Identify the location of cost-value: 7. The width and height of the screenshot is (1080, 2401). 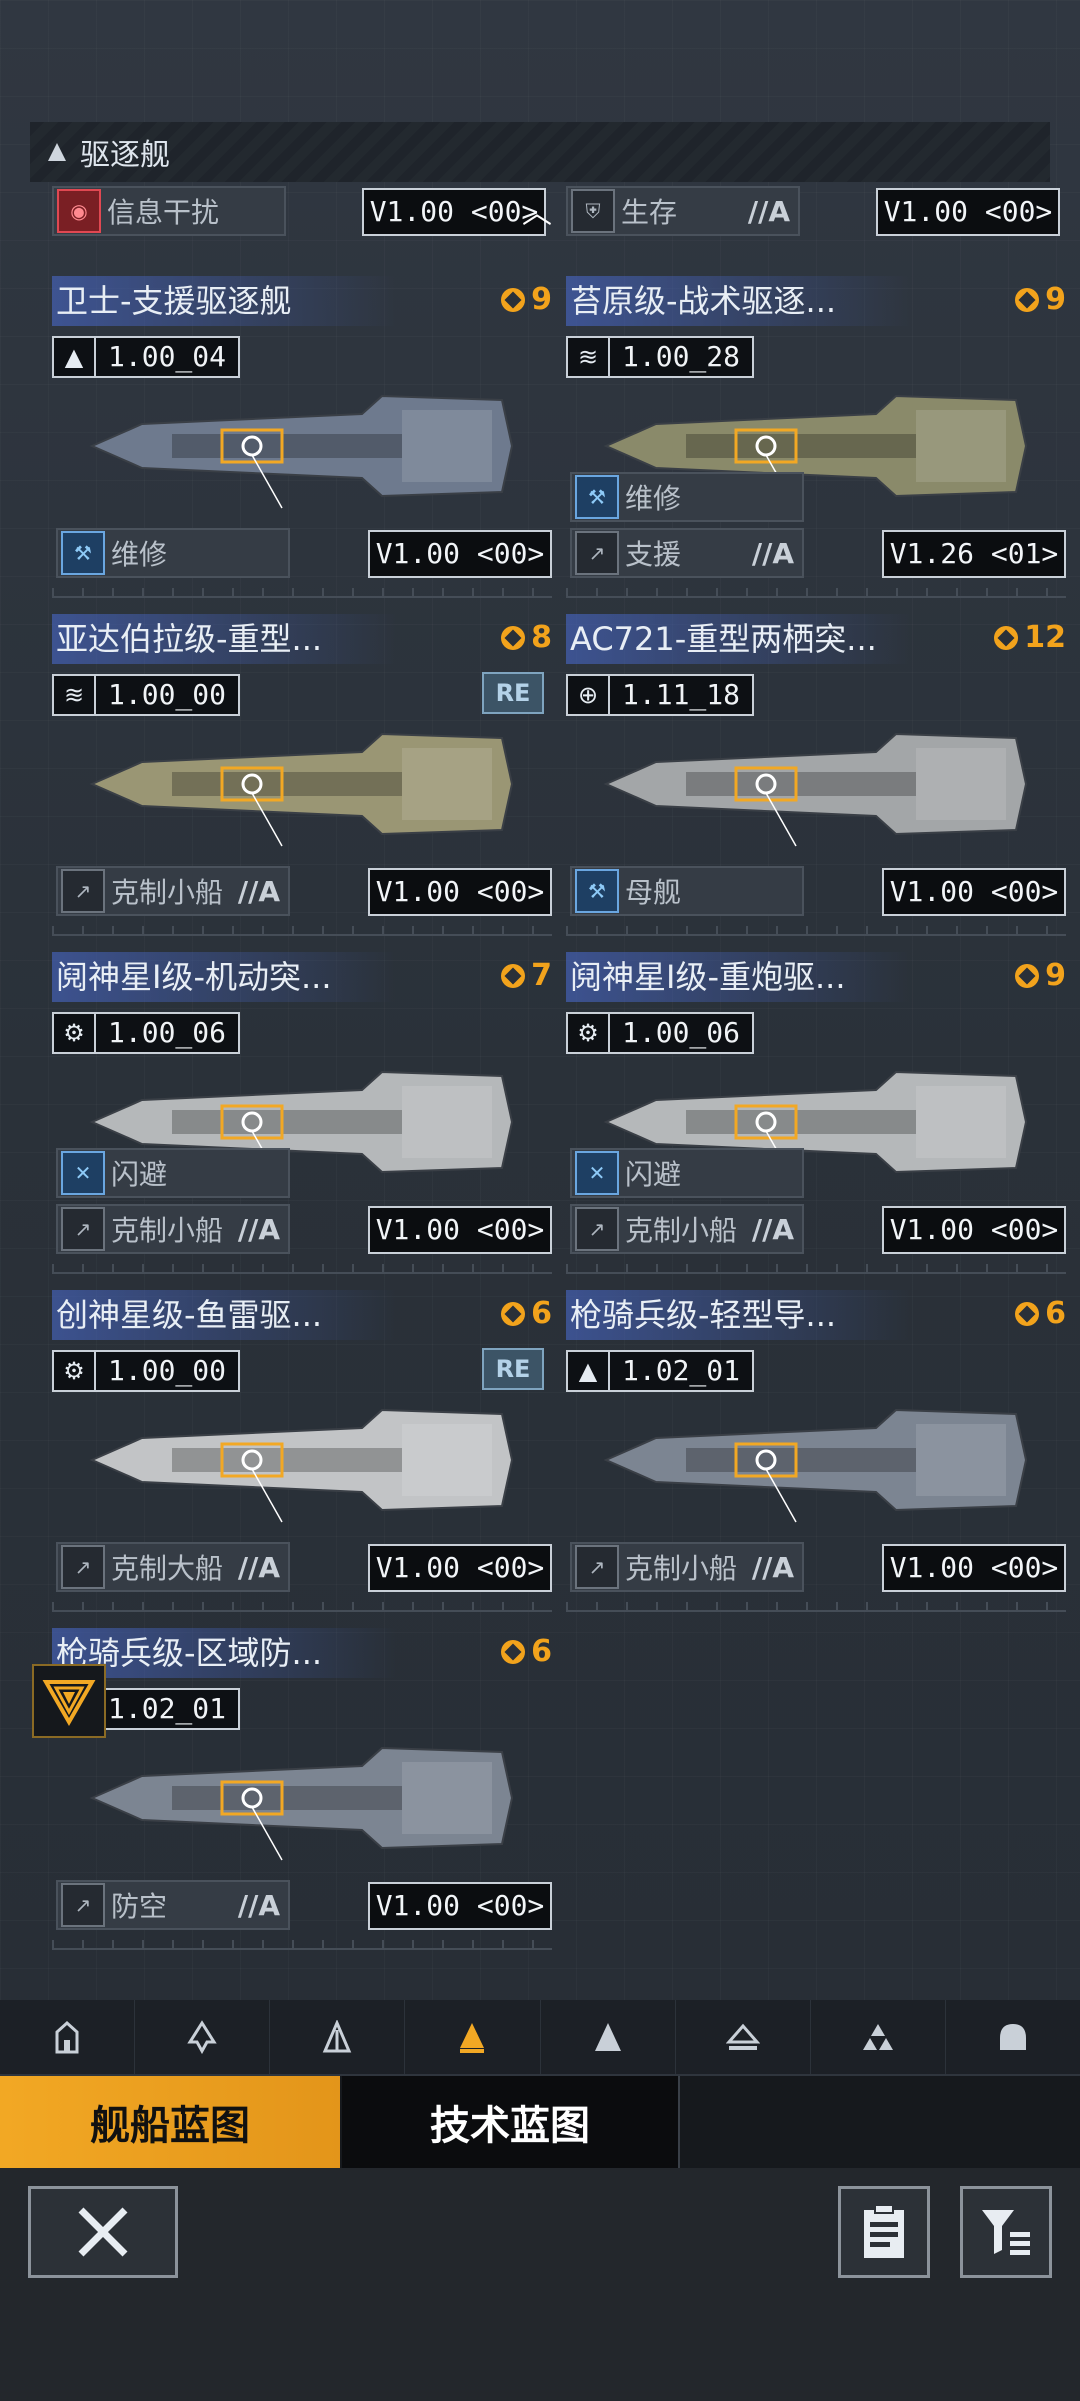
(541, 975).